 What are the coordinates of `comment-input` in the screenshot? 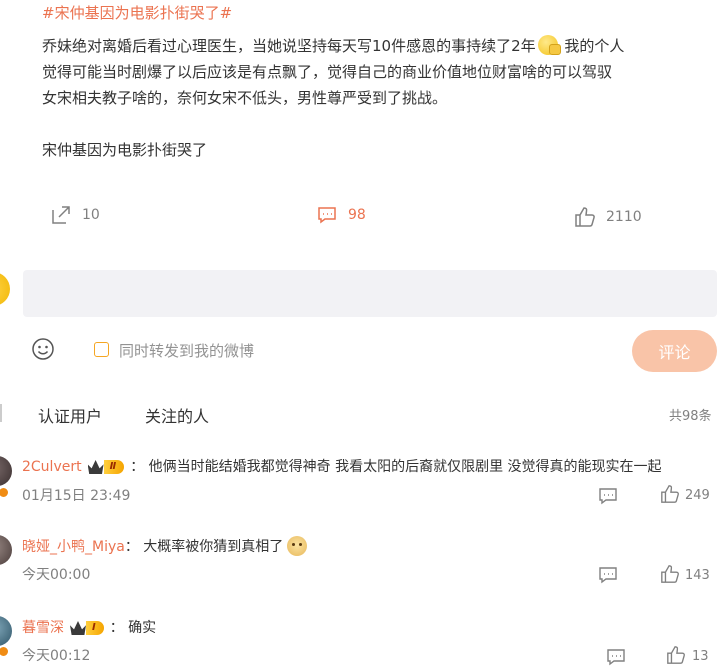 It's located at (370, 293).